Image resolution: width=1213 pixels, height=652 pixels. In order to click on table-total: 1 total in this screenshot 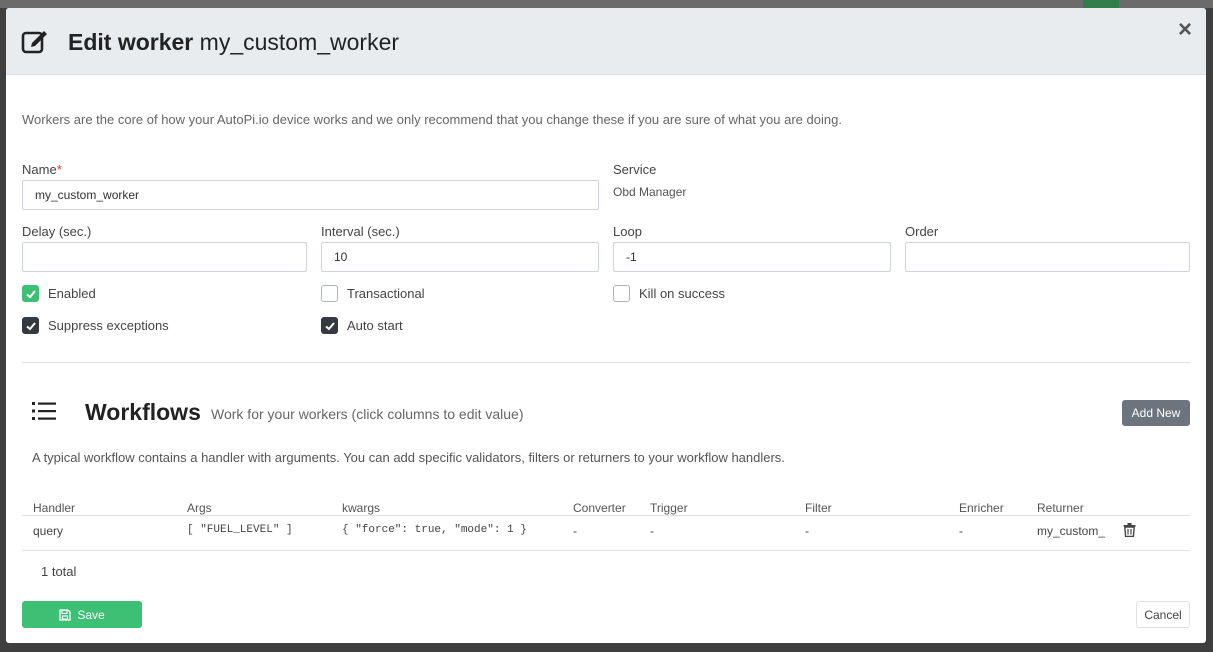, I will do `click(59, 571)`.